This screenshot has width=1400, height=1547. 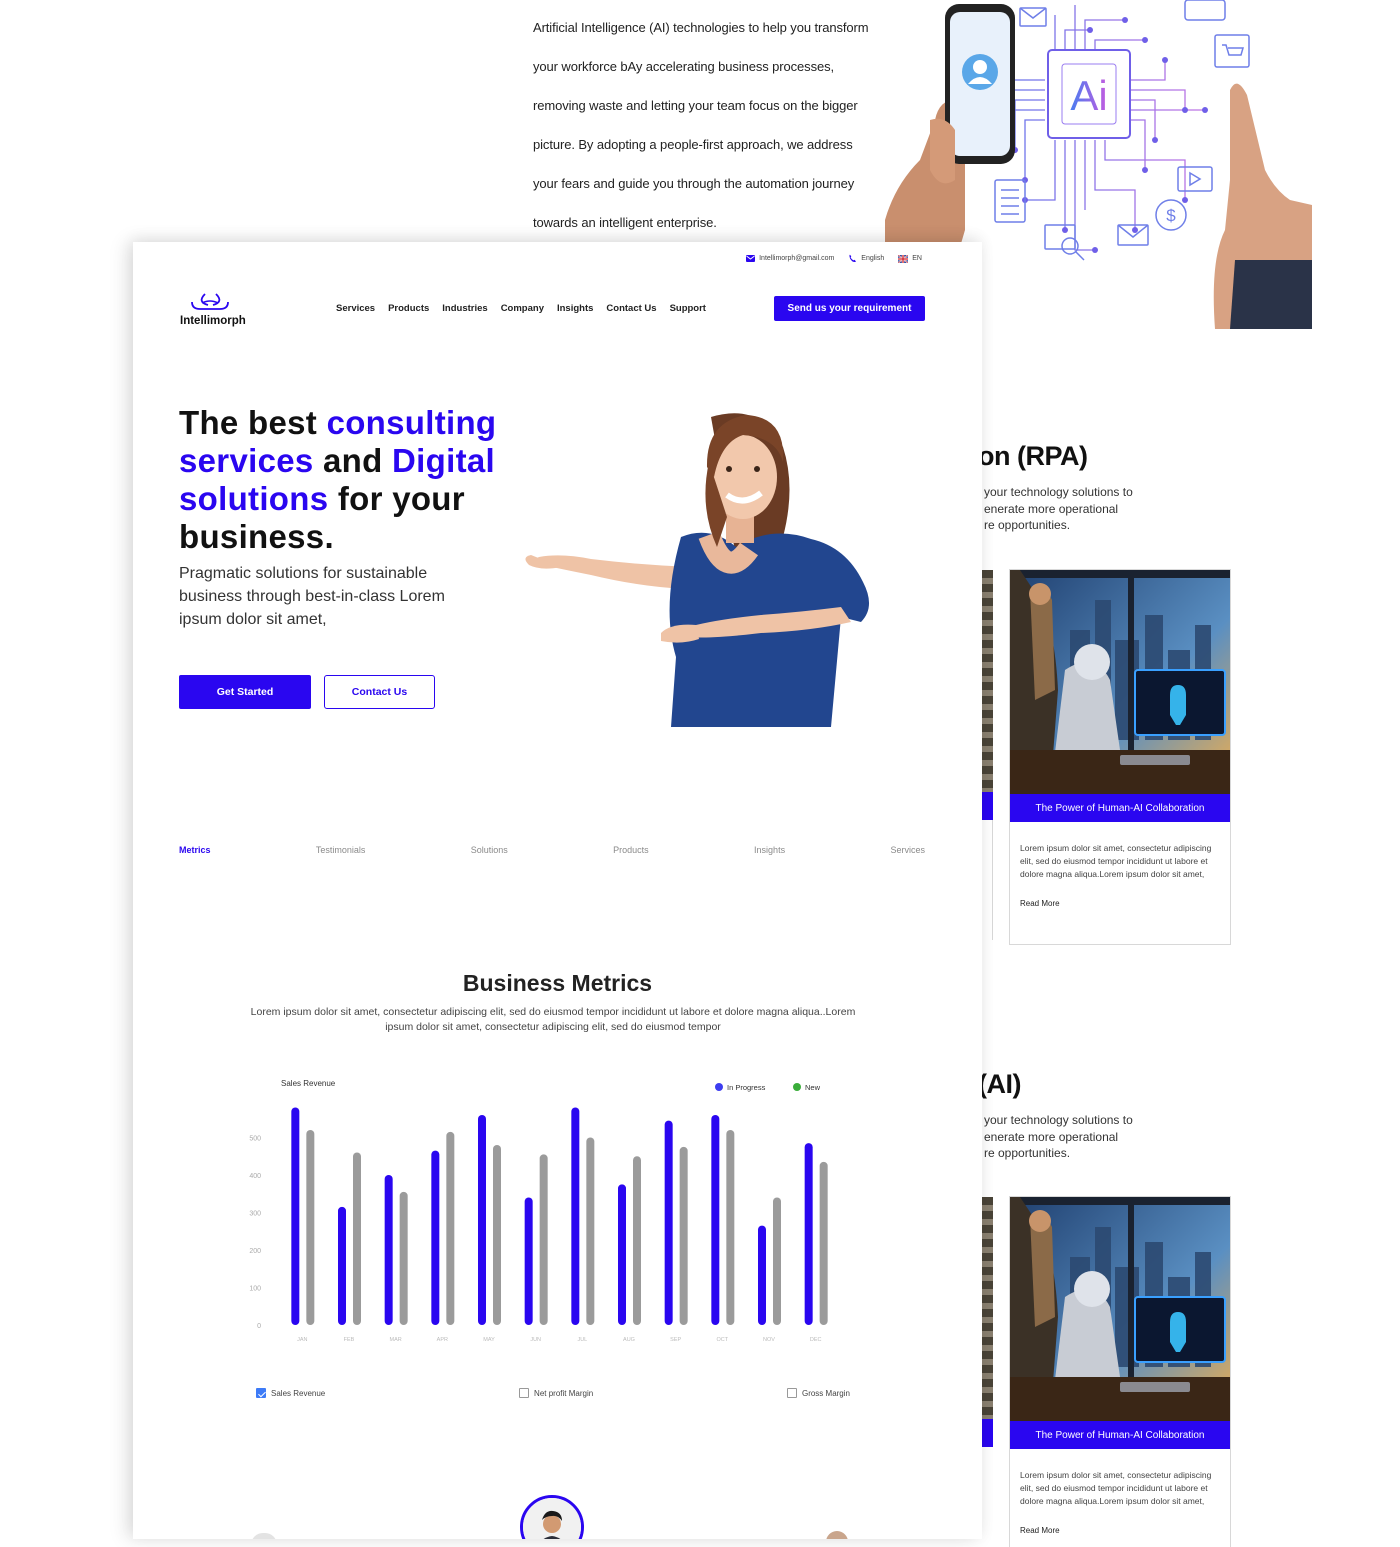 What do you see at coordinates (683, 1235) in the screenshot?
I see `bar-new-sep` at bounding box center [683, 1235].